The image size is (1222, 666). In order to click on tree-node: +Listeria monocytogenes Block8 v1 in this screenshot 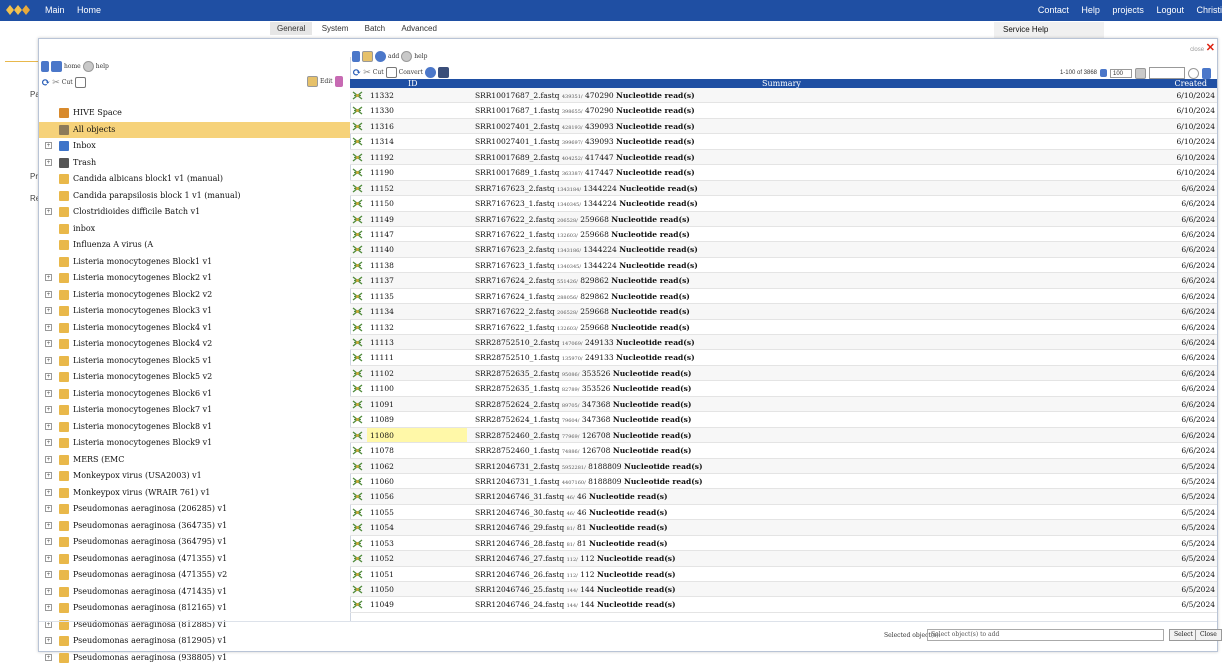, I will do `click(194, 427)`.